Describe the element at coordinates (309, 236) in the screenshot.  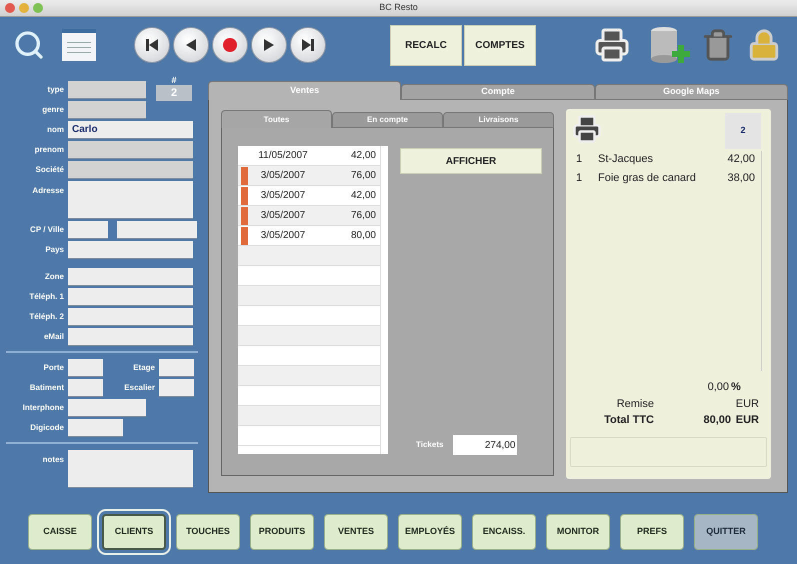
I see `sales-row: 3/05/2007 80,00` at that location.